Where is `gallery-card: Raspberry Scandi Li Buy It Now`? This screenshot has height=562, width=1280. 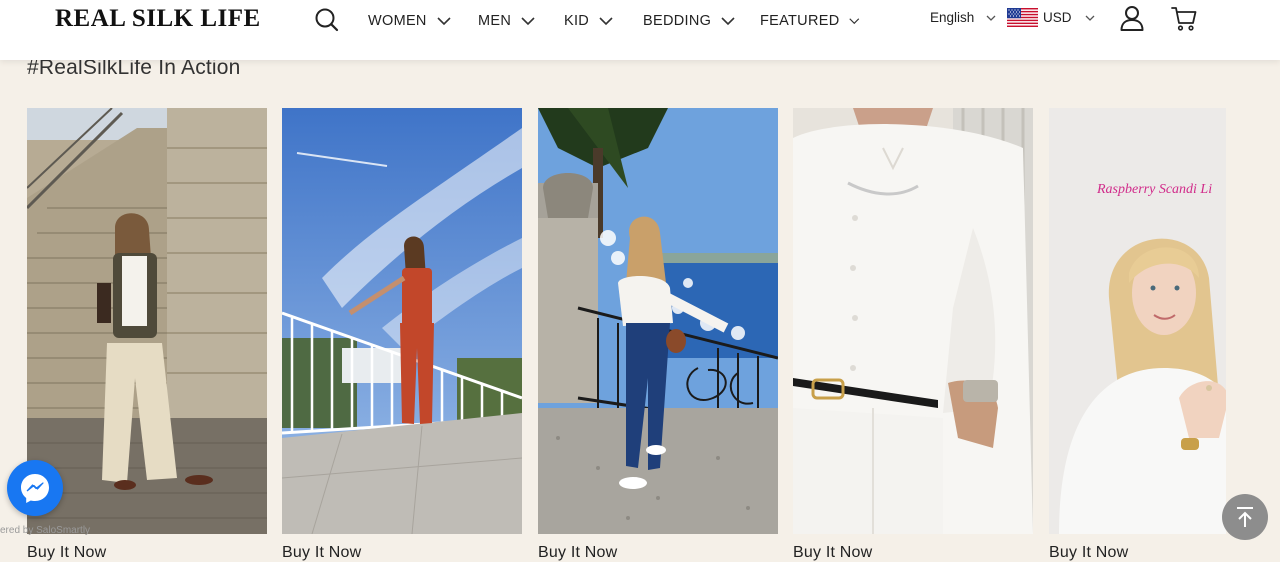 gallery-card: Raspberry Scandi Li Buy It Now is located at coordinates (1137, 334).